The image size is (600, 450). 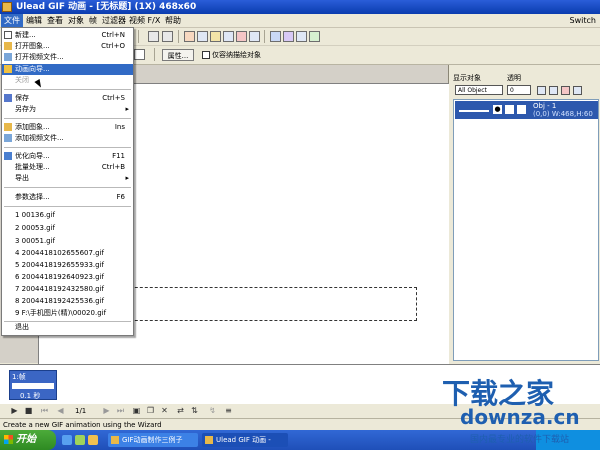 What do you see at coordinates (67, 277) in the screenshot?
I see `recent-file-item: 6 2004418192640923.gif` at bounding box center [67, 277].